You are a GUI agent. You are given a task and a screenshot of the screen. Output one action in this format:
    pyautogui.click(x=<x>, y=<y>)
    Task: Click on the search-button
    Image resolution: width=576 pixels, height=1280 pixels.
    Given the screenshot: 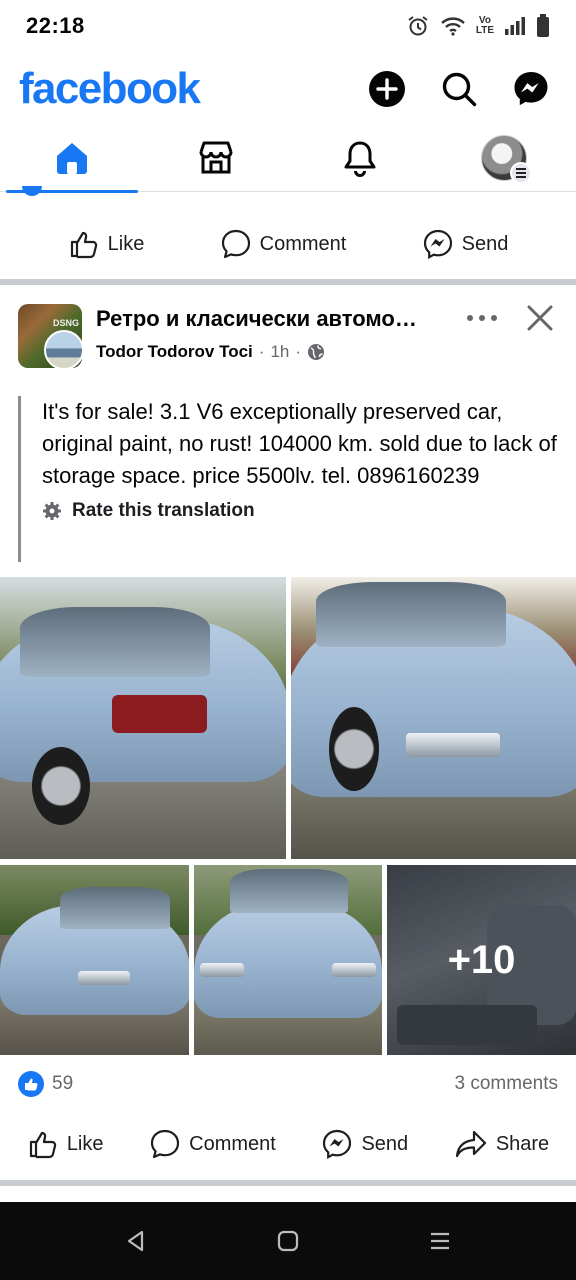 What is the action you would take?
    pyautogui.click(x=459, y=89)
    